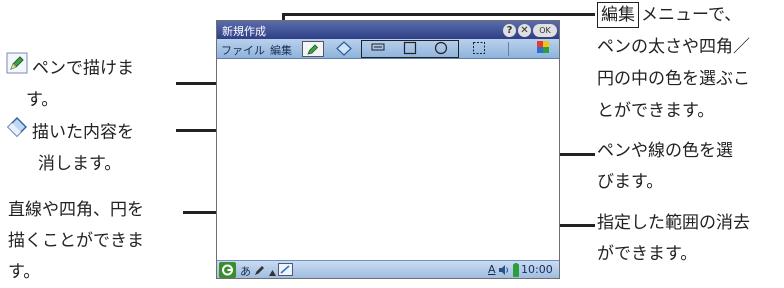 Image resolution: width=784 pixels, height=288 pixels. Describe the element at coordinates (281, 50) in the screenshot. I see `edit-menu: 編集` at that location.